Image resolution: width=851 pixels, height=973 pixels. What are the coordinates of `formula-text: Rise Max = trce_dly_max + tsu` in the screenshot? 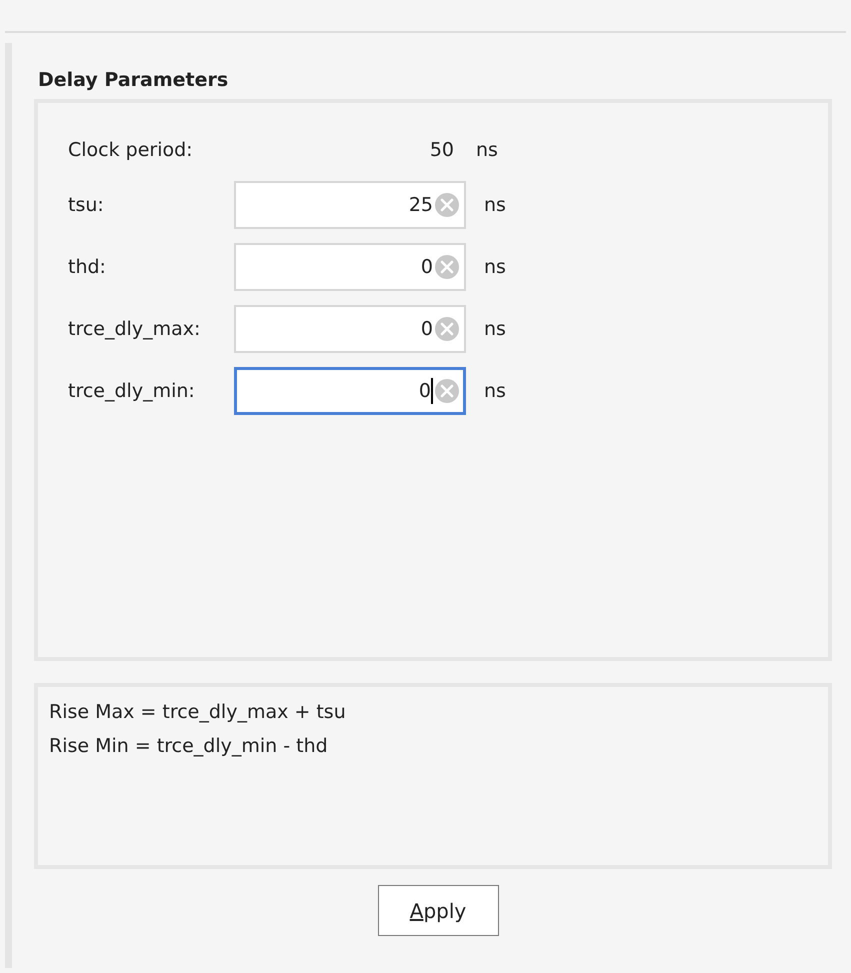 It's located at (198, 712).